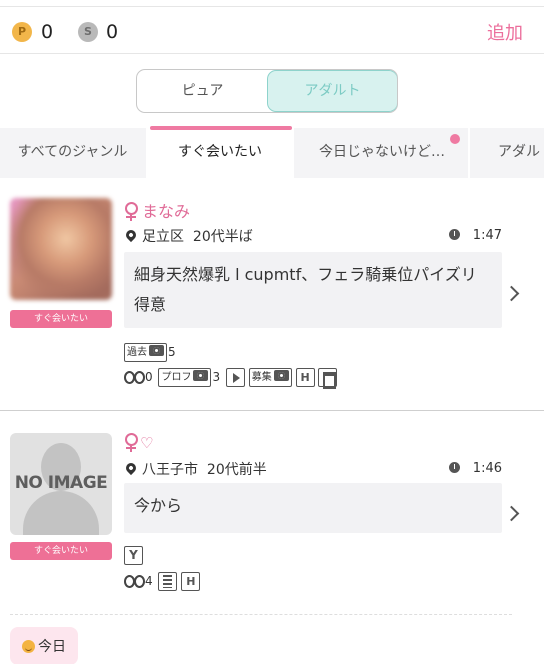  Describe the element at coordinates (172, 352) in the screenshot. I see `past-photo-count: 5` at that location.